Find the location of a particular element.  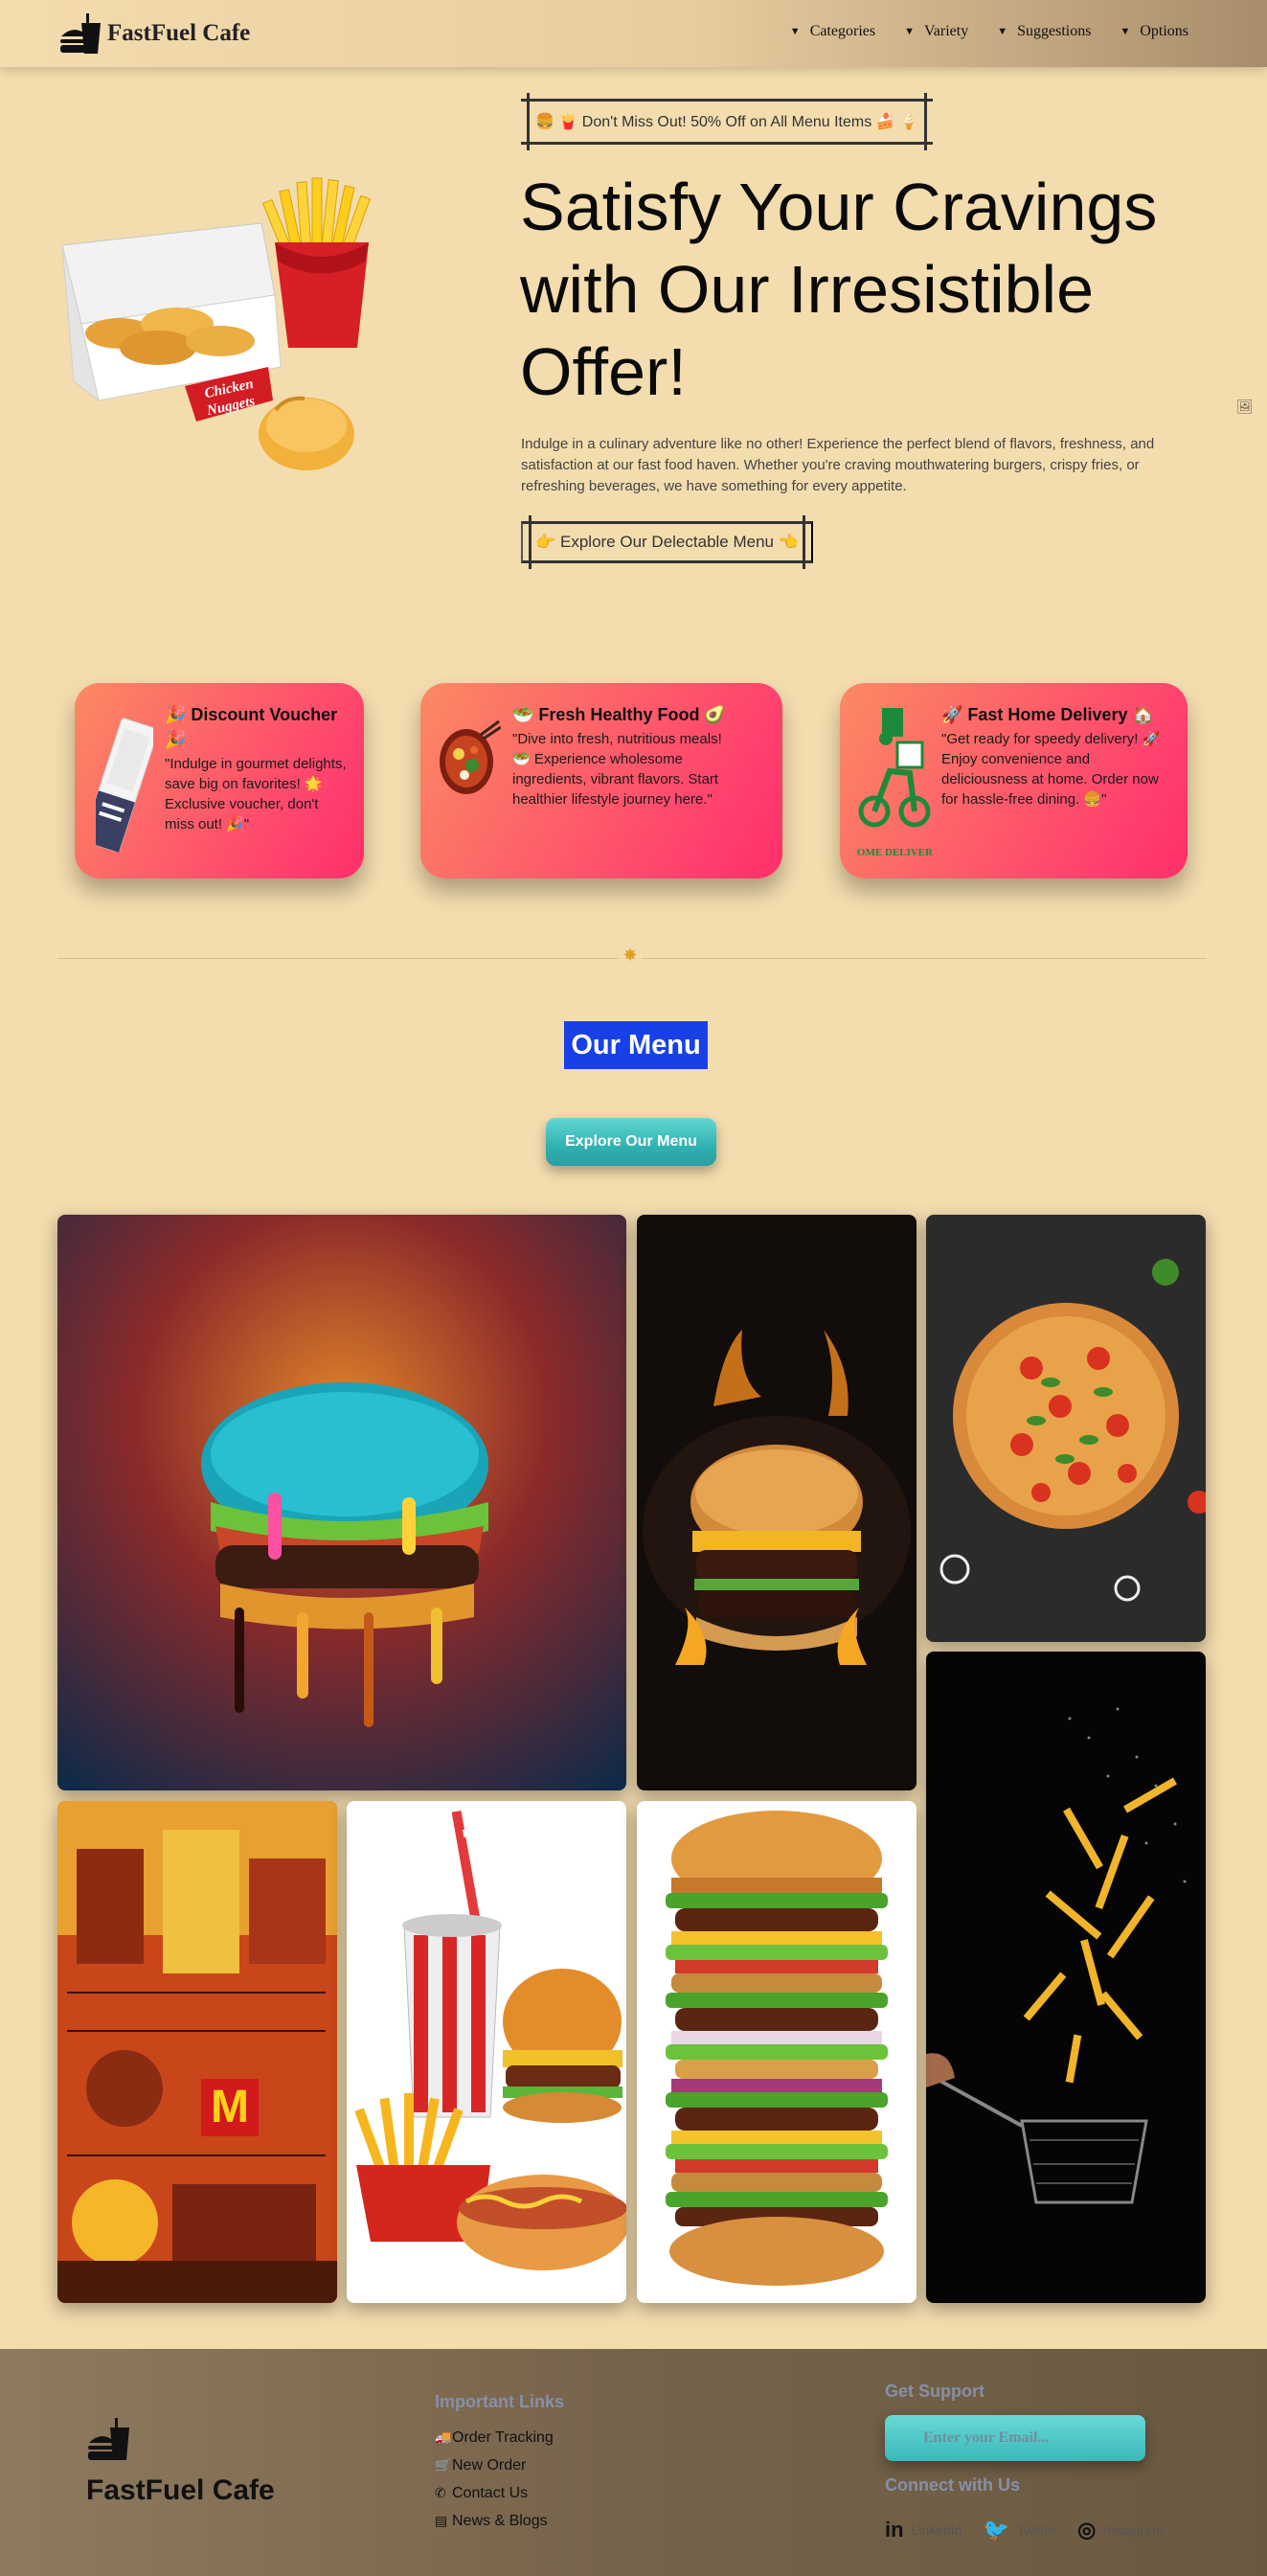

explore-our-menu-button: Explore Our Menu is located at coordinates (631, 1142).